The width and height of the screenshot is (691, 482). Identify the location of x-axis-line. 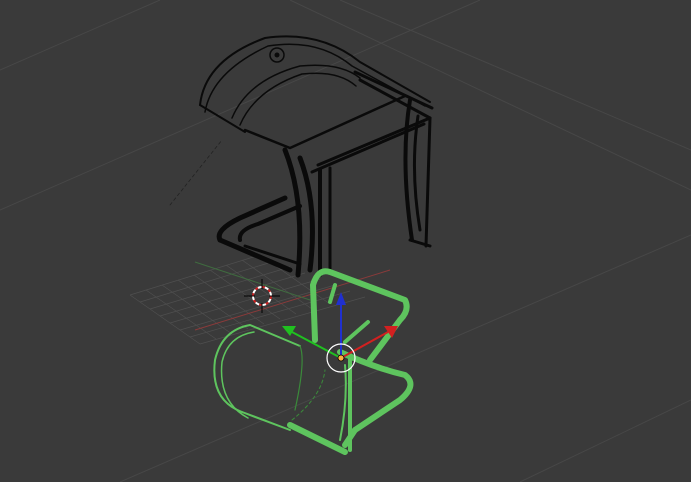
(292, 300).